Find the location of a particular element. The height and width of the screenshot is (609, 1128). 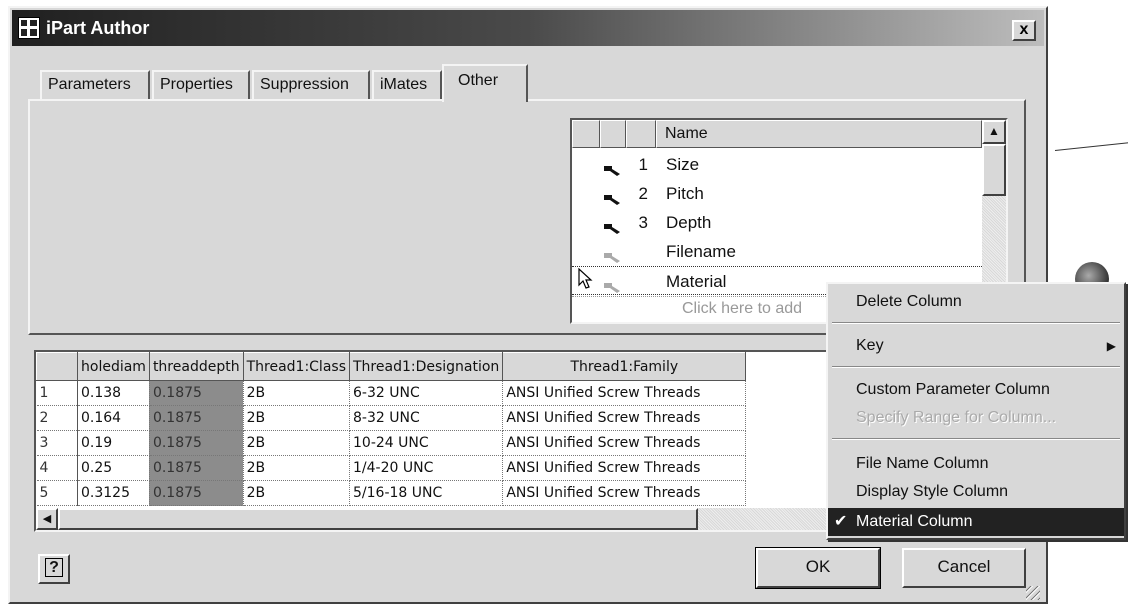

menu-item-display-style-column: Display Style Column is located at coordinates (976, 492).